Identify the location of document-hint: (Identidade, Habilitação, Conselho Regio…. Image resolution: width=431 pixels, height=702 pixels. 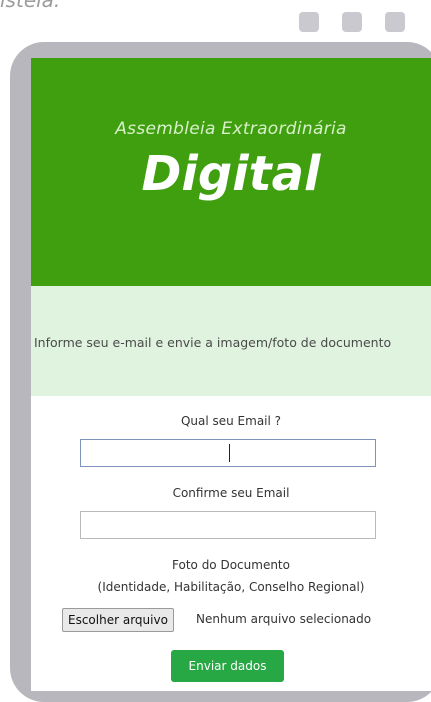
(231, 587).